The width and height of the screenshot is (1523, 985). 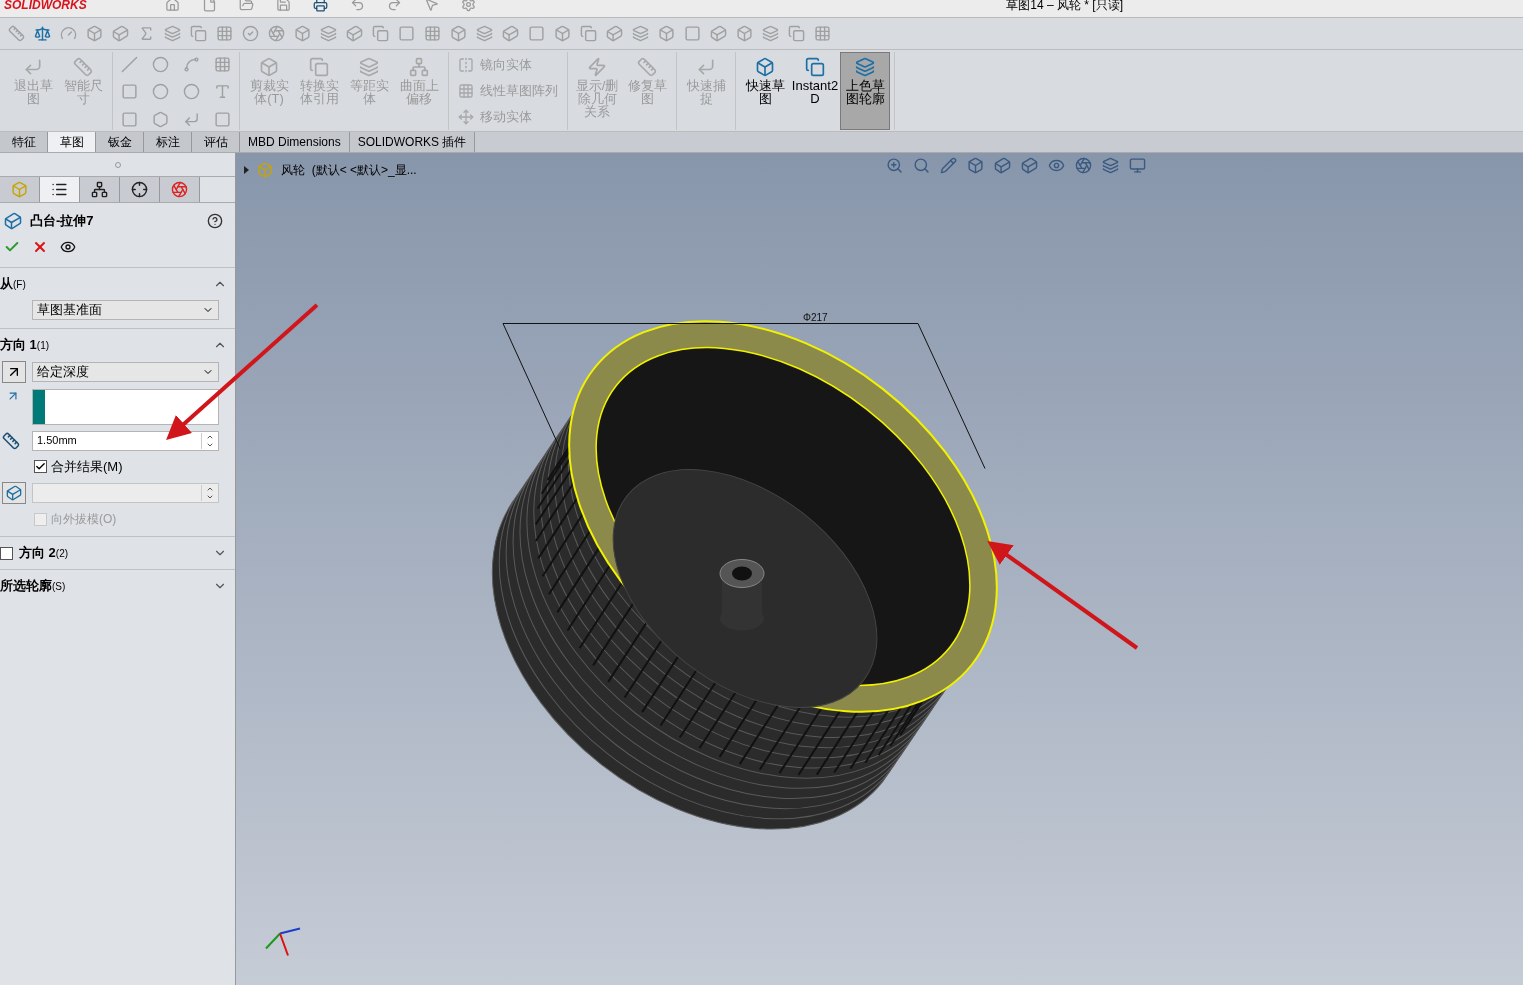 What do you see at coordinates (191, 119) in the screenshot?
I see `fillet-icon` at bounding box center [191, 119].